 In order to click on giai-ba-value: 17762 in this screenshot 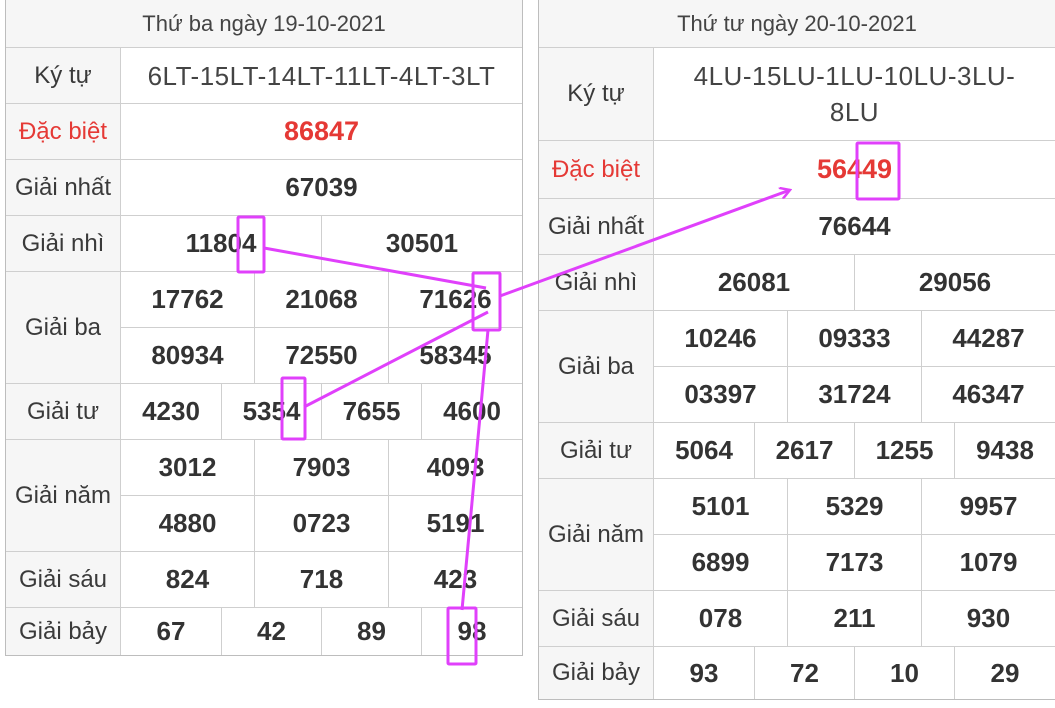, I will do `click(187, 299)`.